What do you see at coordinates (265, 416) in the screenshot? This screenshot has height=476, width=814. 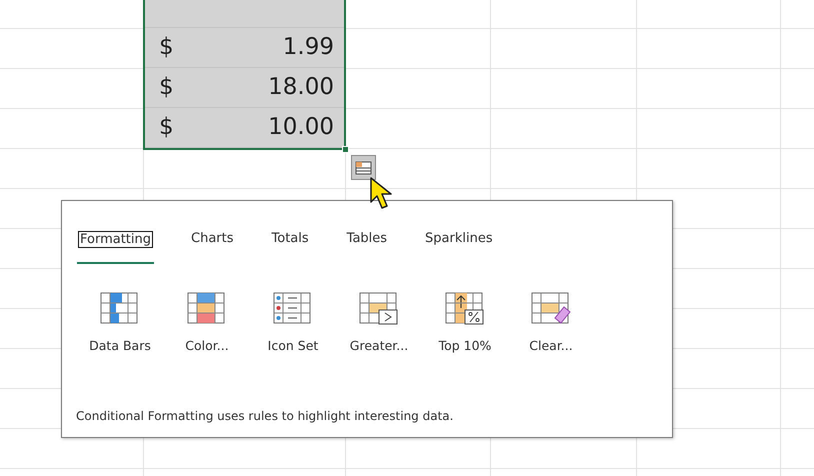 I see `description-text: Conditional Formatting uses rules to highlight interesting data.` at bounding box center [265, 416].